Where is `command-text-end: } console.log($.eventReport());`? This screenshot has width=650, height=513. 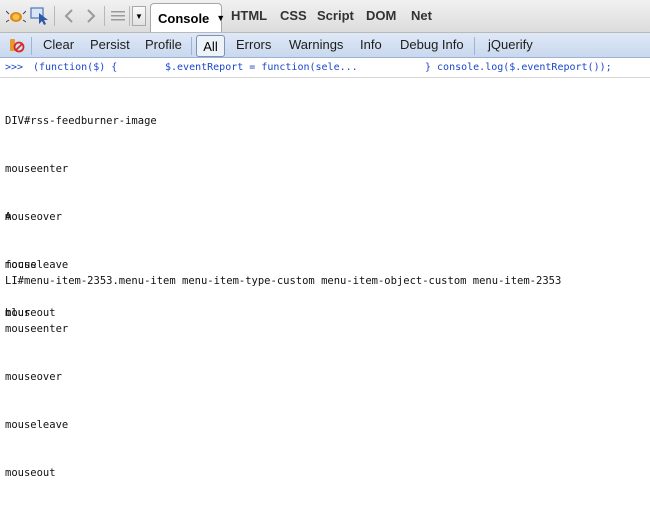 command-text-end: } console.log($.eventReport()); is located at coordinates (518, 67).